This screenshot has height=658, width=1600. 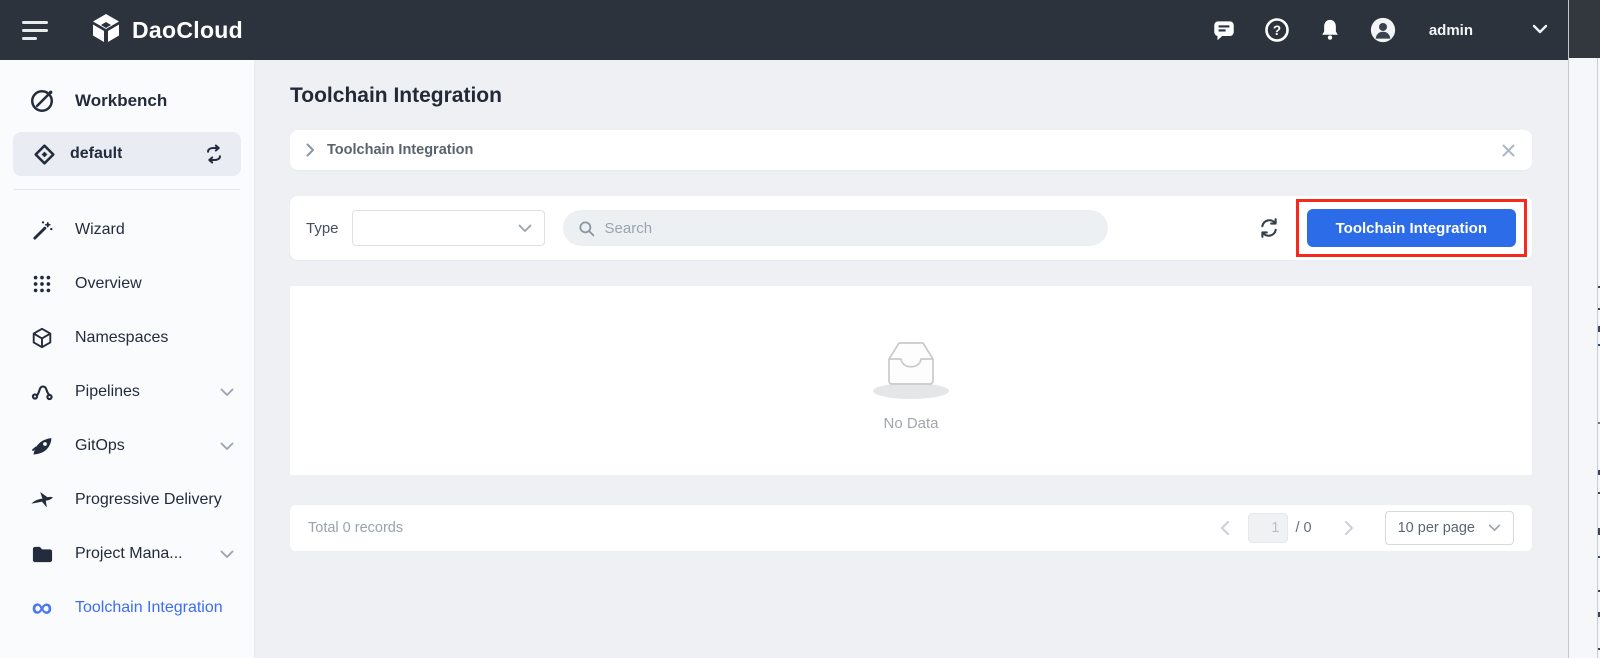 What do you see at coordinates (911, 528) in the screenshot?
I see `pagination-bar: Total 0 records / 0 10 per page` at bounding box center [911, 528].